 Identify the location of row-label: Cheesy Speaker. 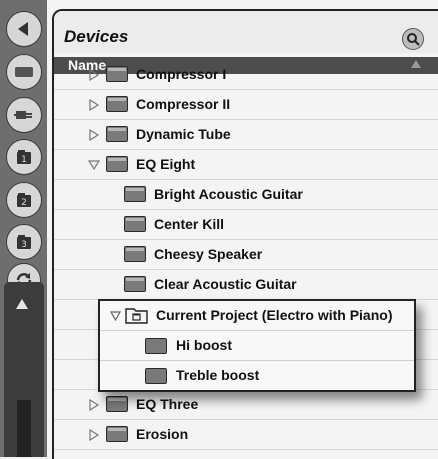
(208, 254).